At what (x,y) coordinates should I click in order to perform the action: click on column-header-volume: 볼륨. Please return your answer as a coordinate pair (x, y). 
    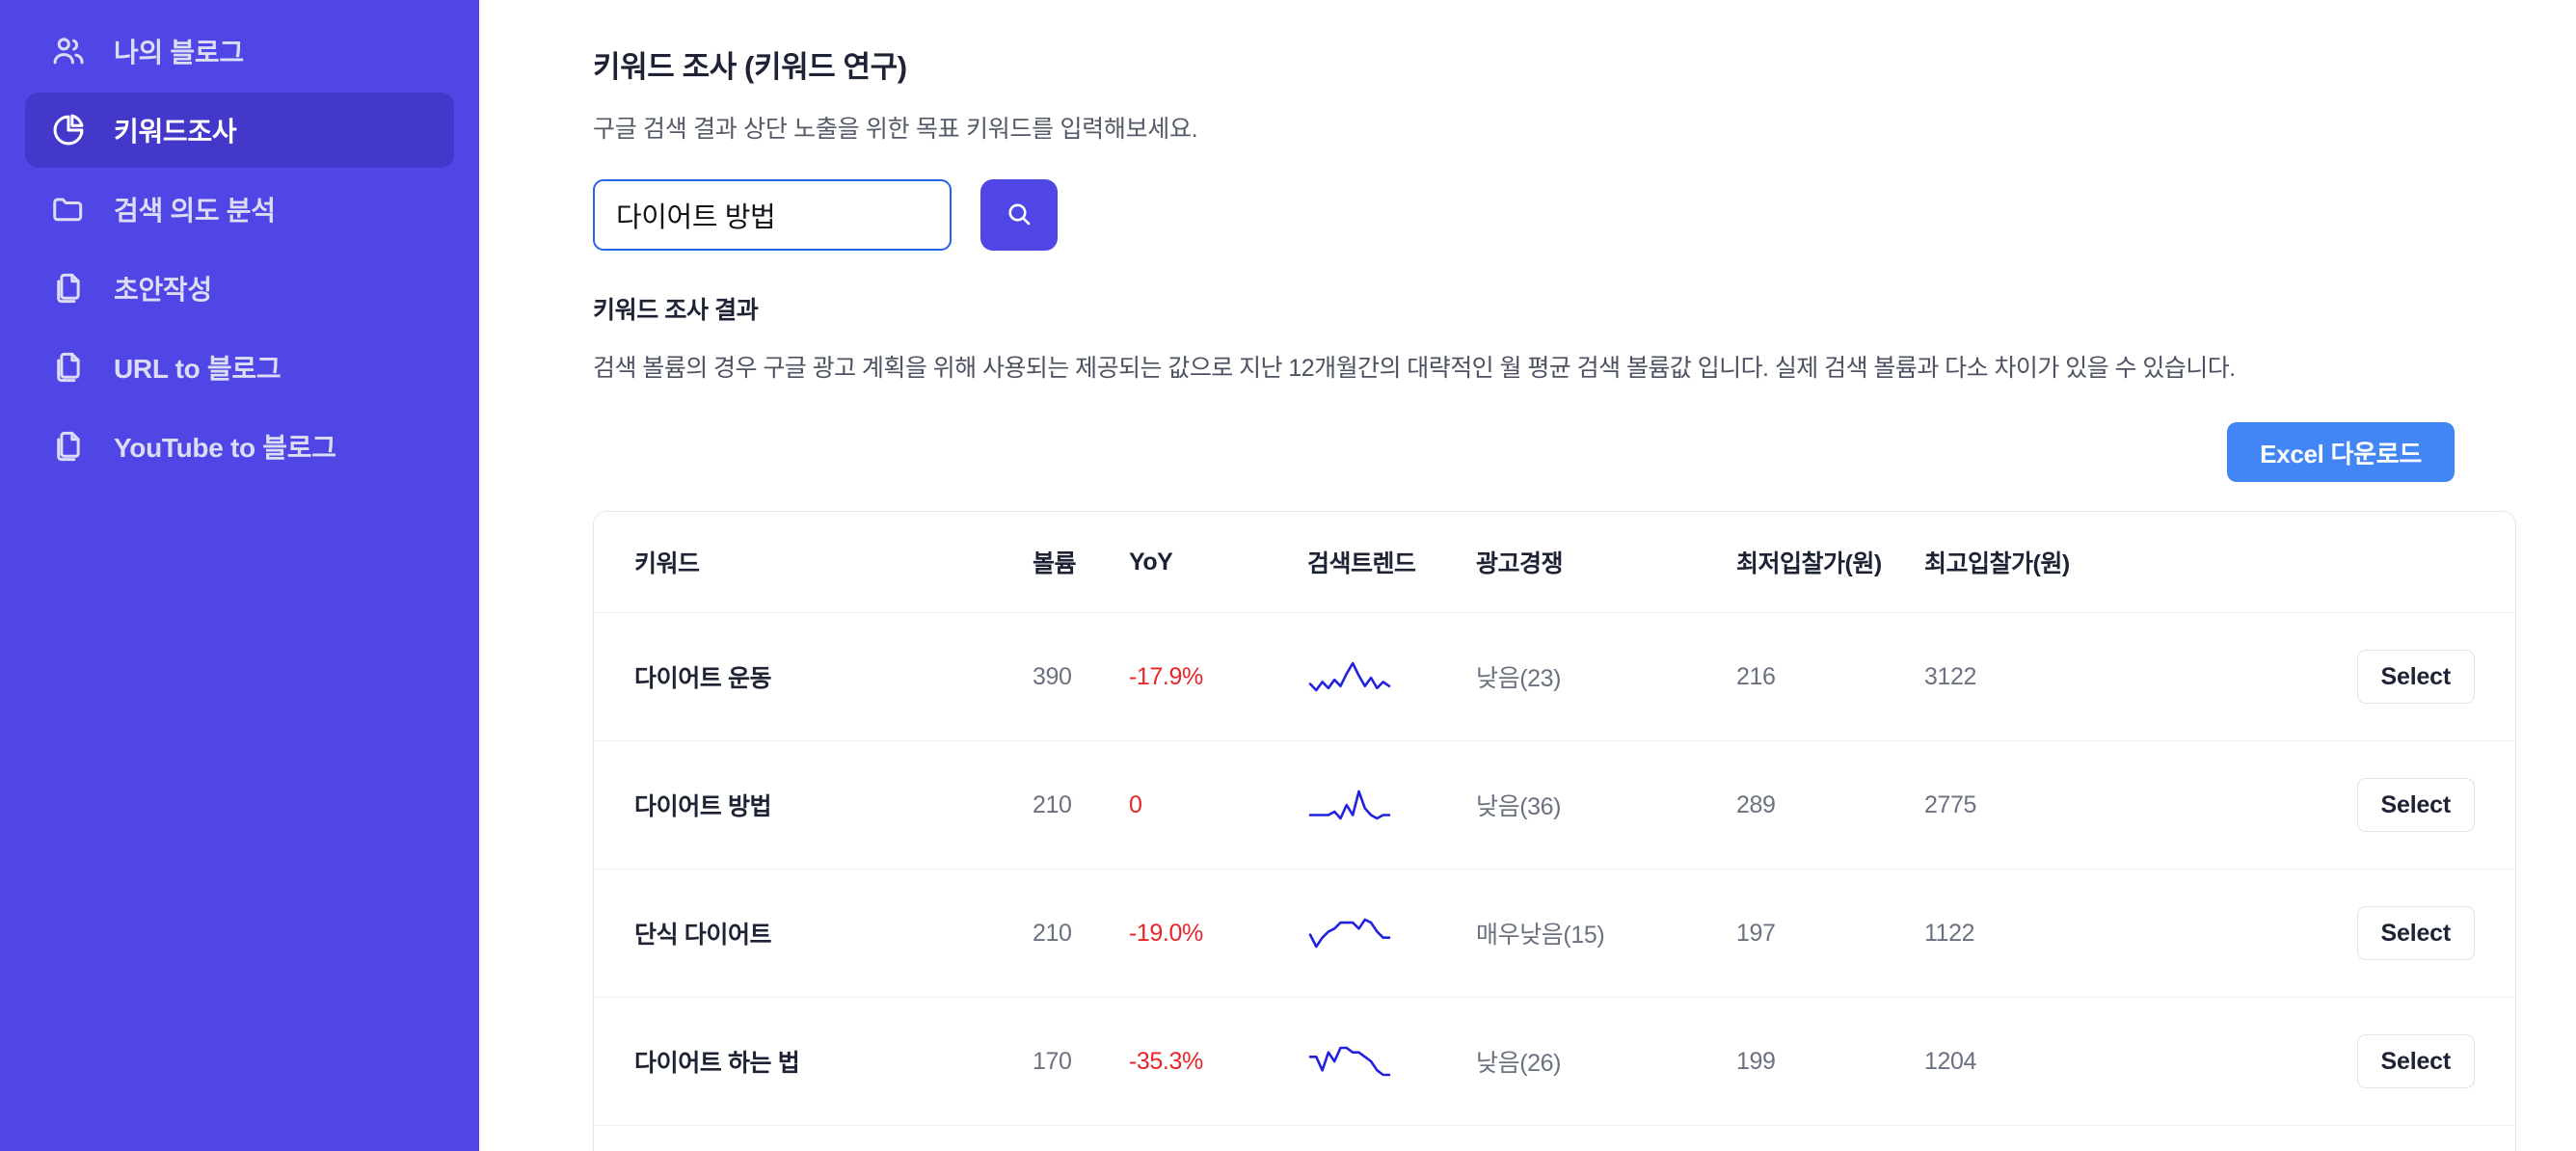
    Looking at the image, I should click on (1081, 562).